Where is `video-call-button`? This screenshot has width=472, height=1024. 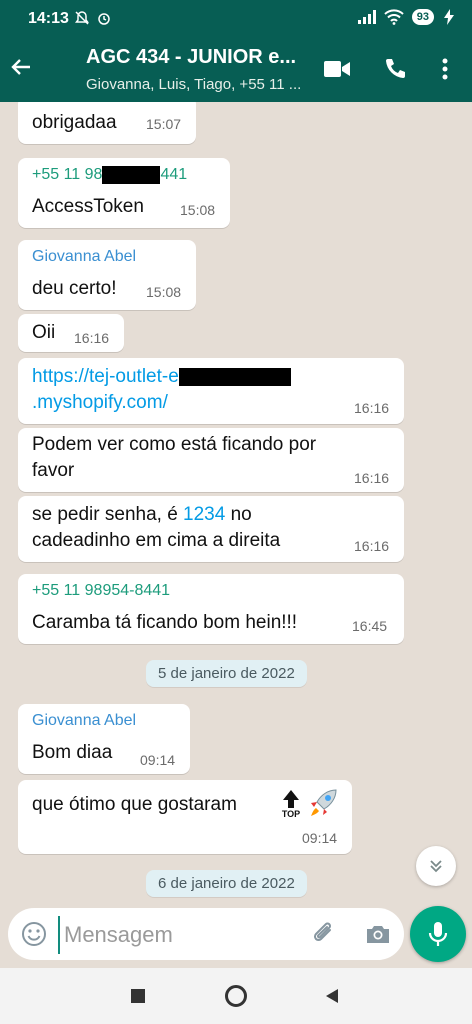
video-call-button is located at coordinates (337, 69).